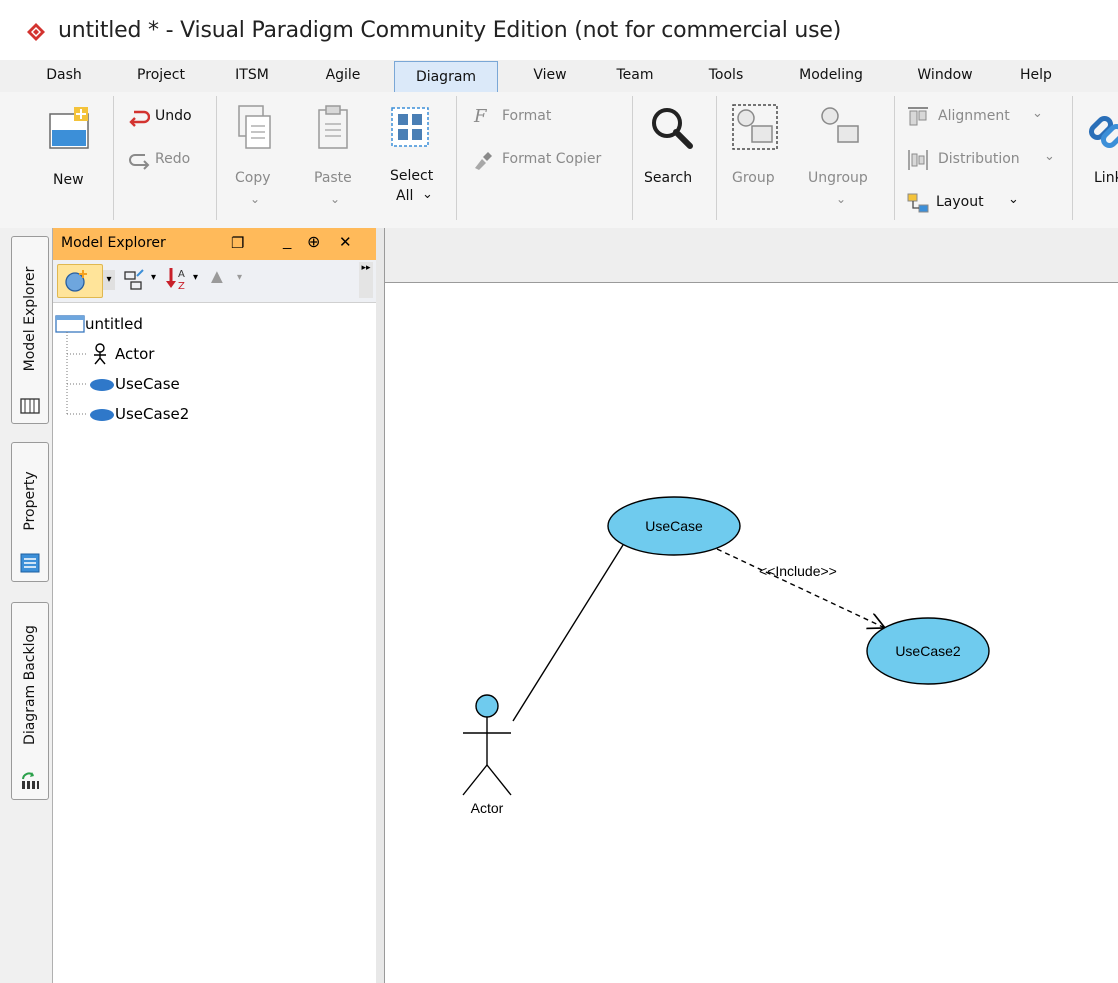 This screenshot has height=983, width=1118. Describe the element at coordinates (755, 158) in the screenshot. I see `group-button: Group` at that location.